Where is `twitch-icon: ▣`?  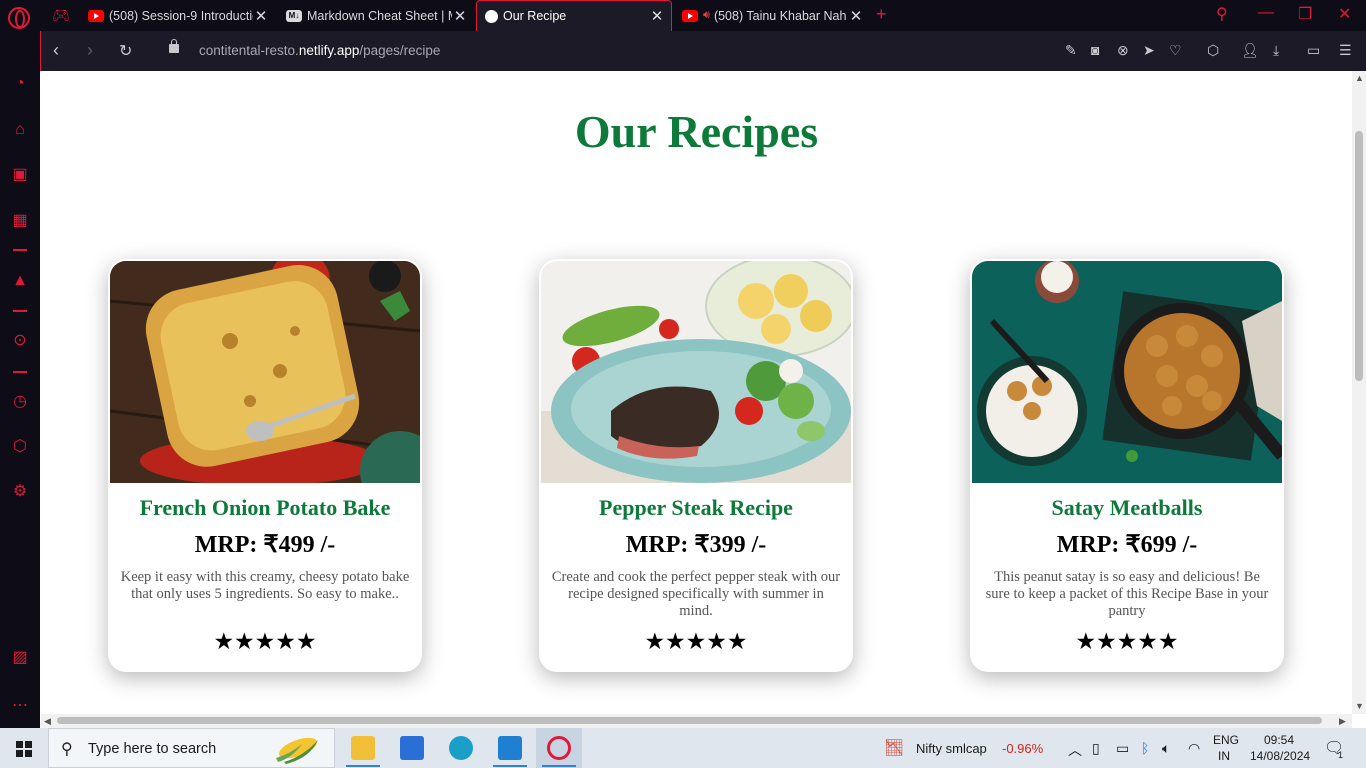
twitch-icon: ▣ is located at coordinates (20, 175).